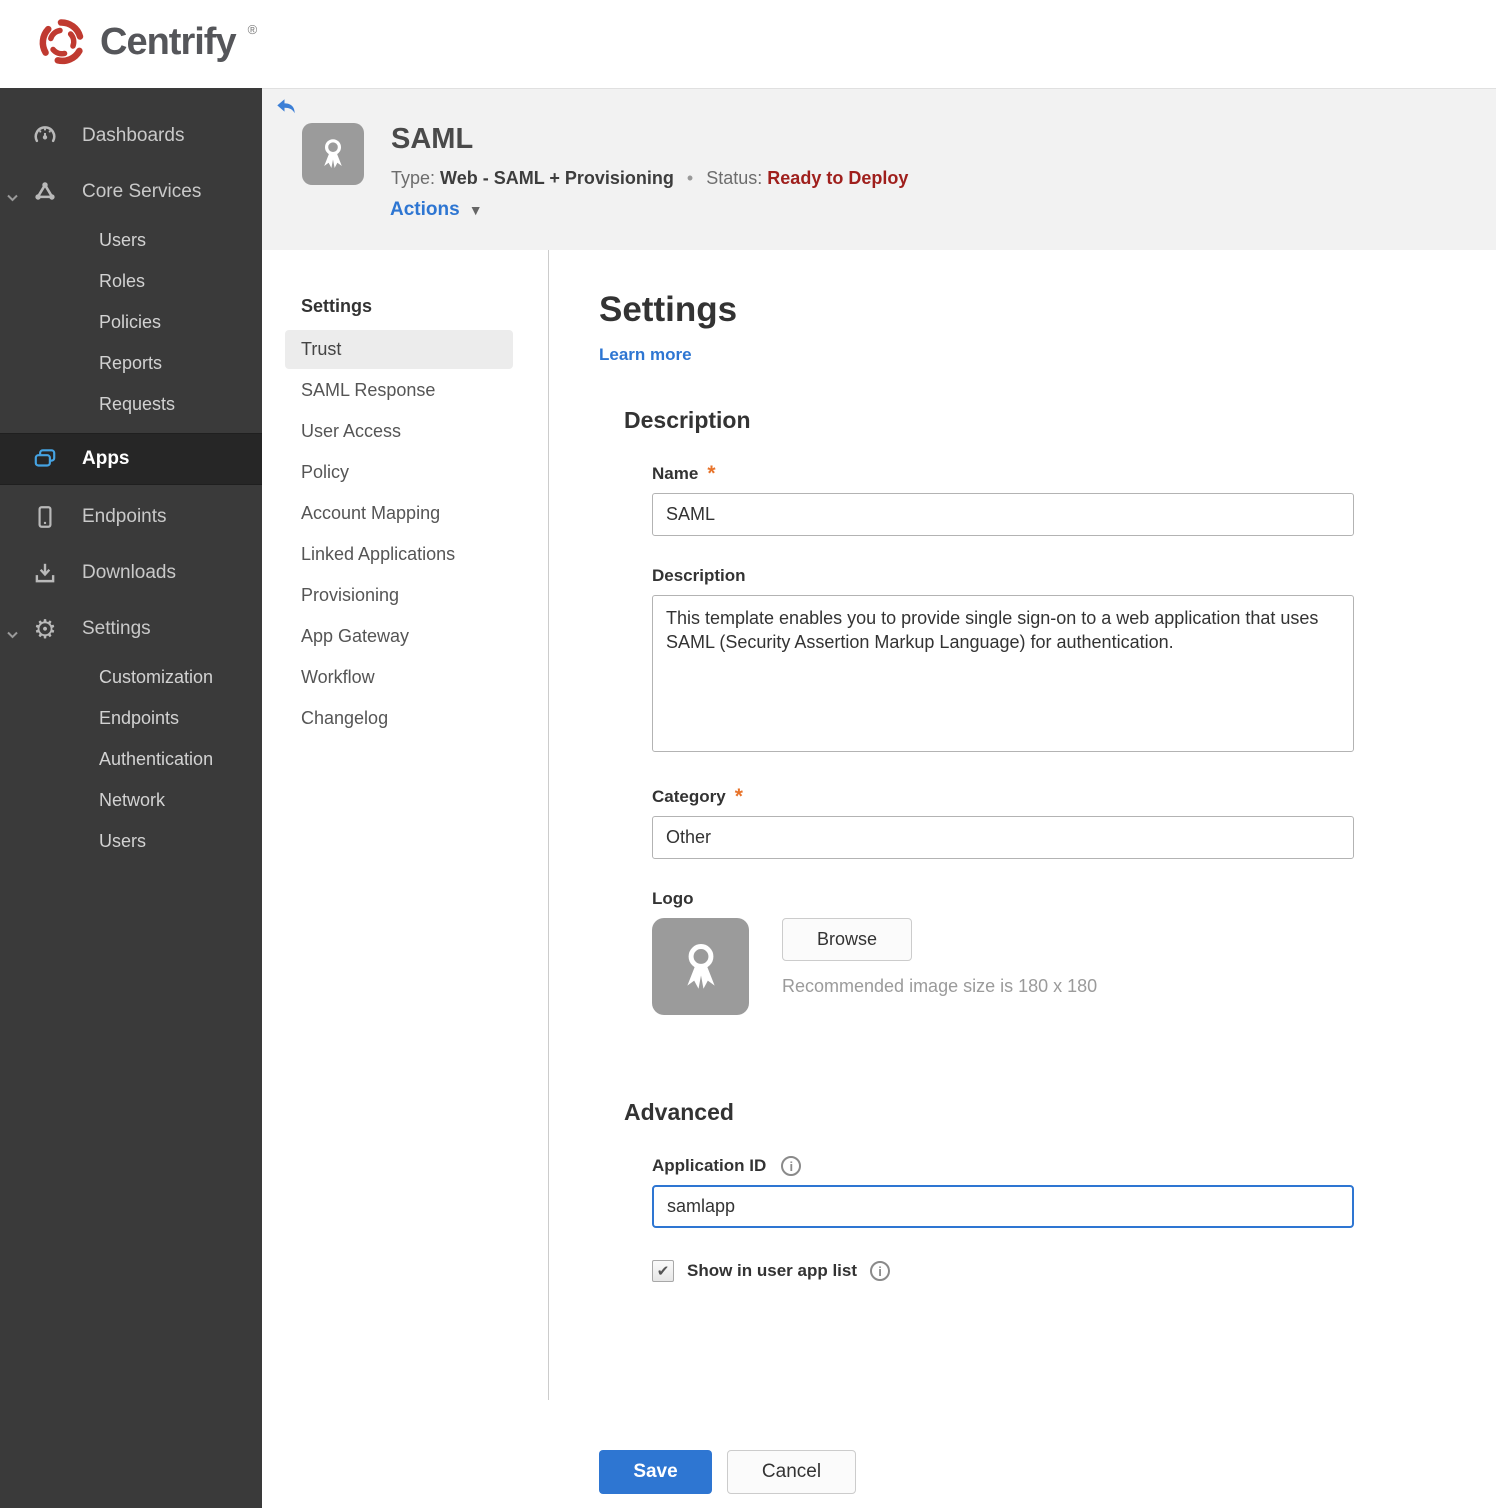  Describe the element at coordinates (699, 575) in the screenshot. I see `description-field-label: Description` at that location.